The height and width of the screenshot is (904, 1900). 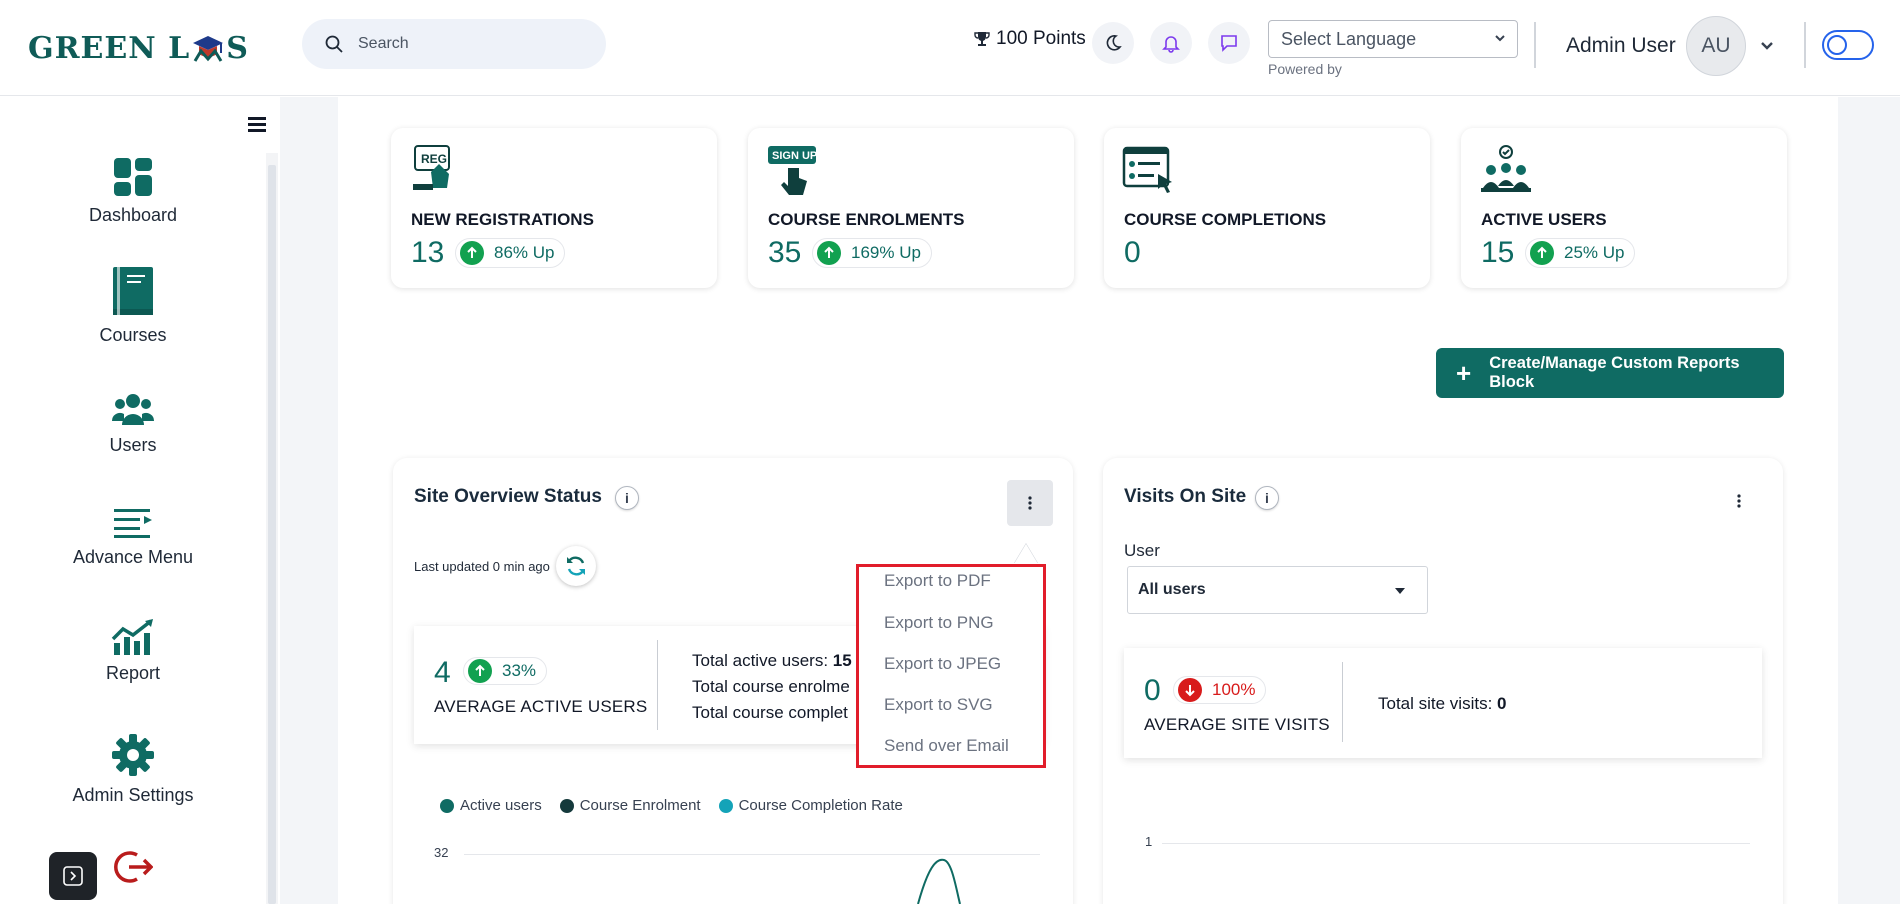 I want to click on powered-by-label: Powered by, so click(x=1305, y=69).